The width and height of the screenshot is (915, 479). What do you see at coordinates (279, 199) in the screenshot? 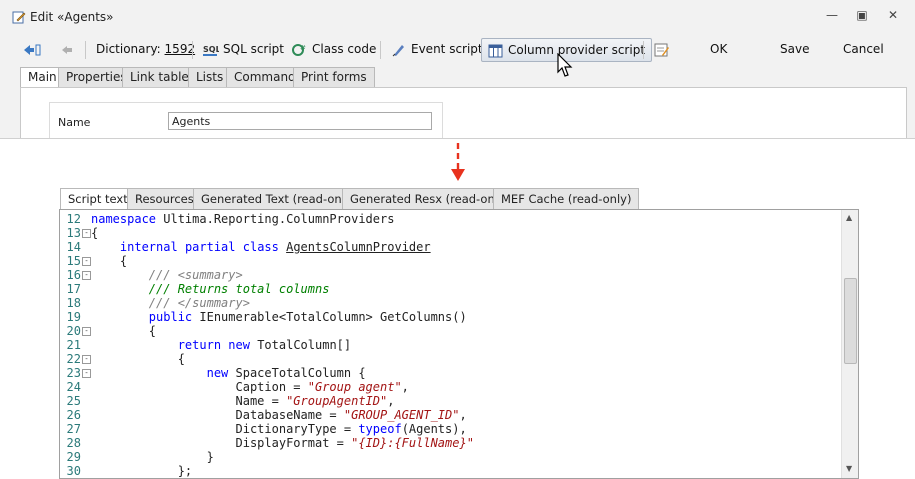
I see `tab-generated-text: Generated Text (read-only)` at bounding box center [279, 199].